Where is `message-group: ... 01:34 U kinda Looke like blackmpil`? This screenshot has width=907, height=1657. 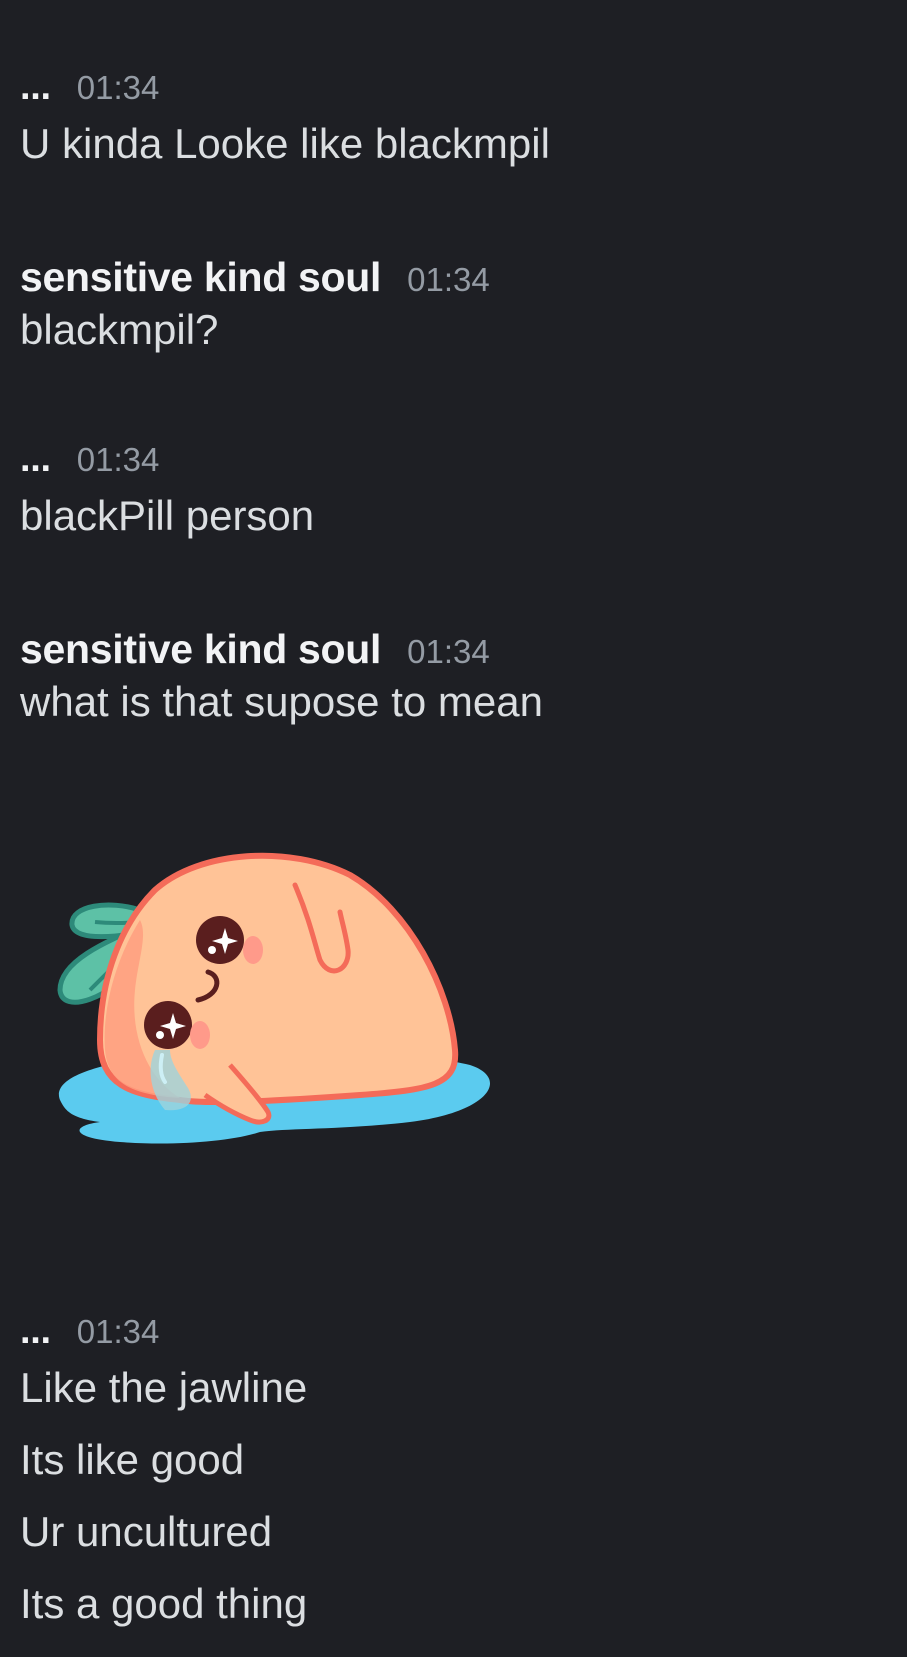
message-group: ... 01:34 U kinda Looke like blackmpil is located at coordinates (285, 124).